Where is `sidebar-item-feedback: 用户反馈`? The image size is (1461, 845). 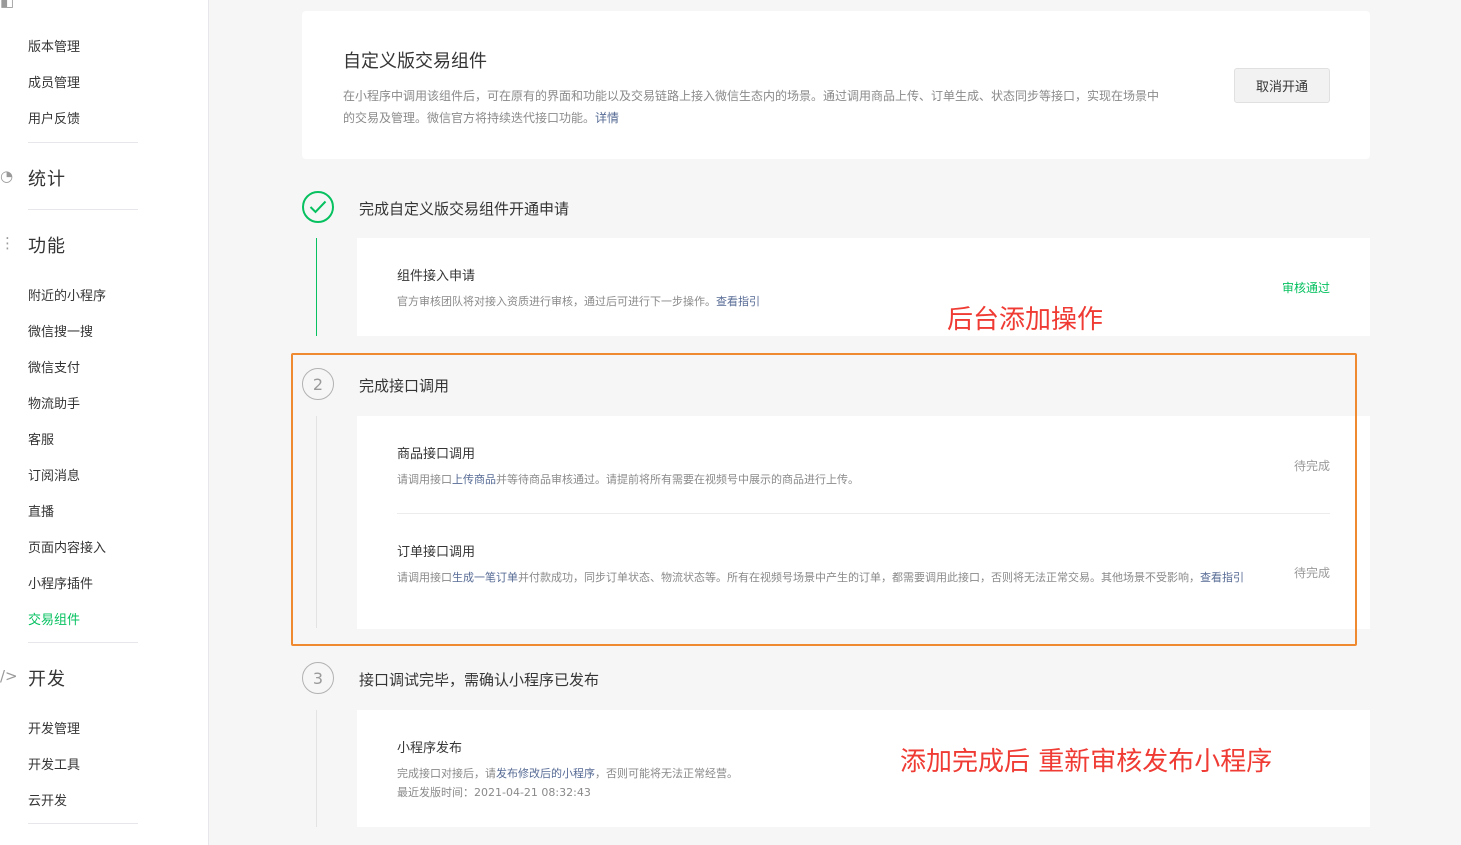 sidebar-item-feedback: 用户反馈 is located at coordinates (54, 117).